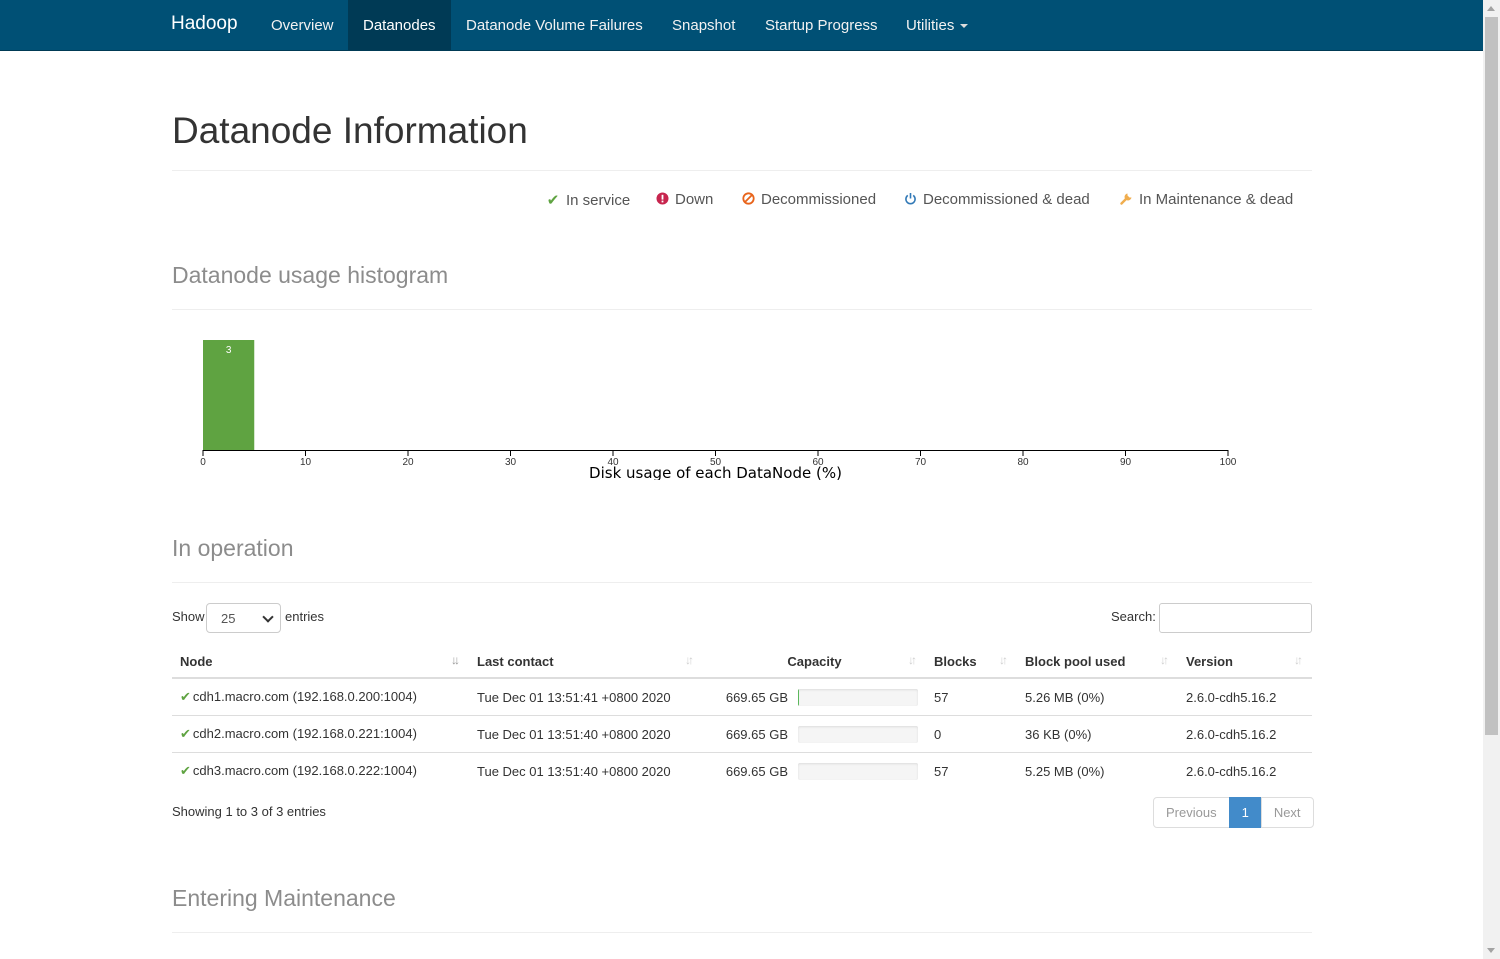 The height and width of the screenshot is (959, 1500). I want to click on legend-in-maintenance-dead: In Maintenance & dead, so click(1206, 199).